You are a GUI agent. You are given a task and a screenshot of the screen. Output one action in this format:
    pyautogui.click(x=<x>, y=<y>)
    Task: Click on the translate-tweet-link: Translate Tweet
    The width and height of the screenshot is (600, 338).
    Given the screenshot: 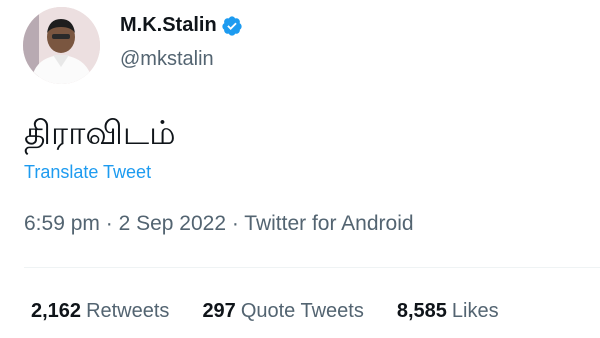 What is the action you would take?
    pyautogui.click(x=87, y=172)
    